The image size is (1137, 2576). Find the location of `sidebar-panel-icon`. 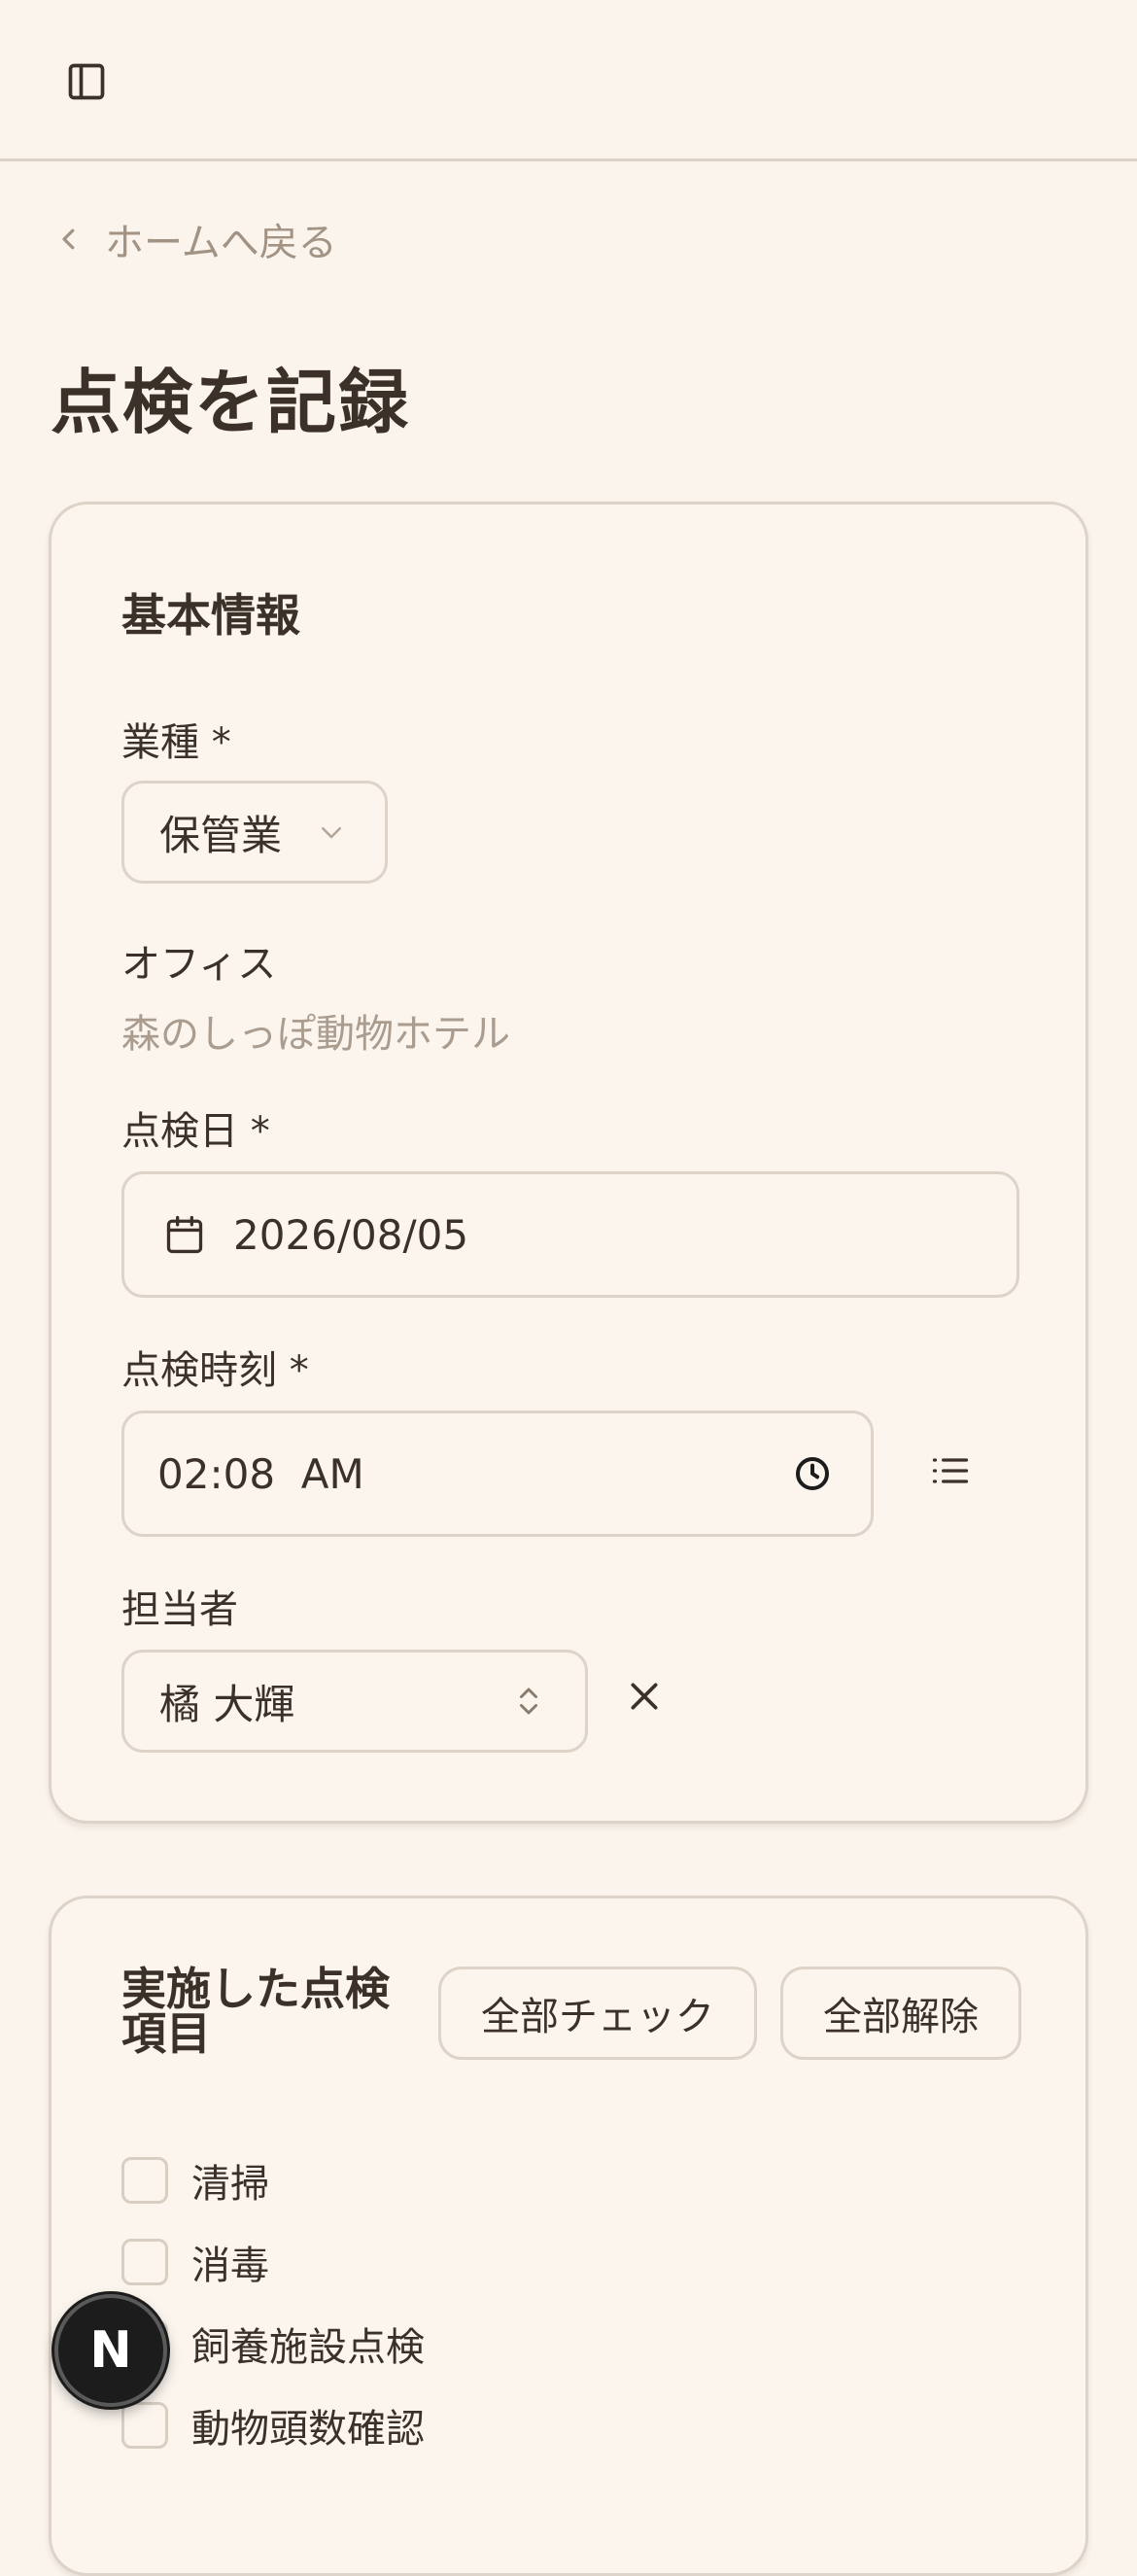

sidebar-panel-icon is located at coordinates (87, 81).